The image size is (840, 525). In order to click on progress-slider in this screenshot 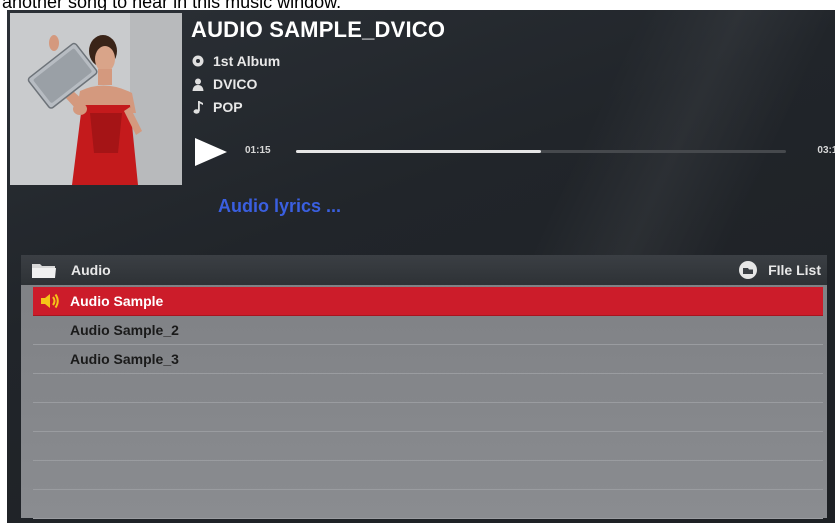, I will do `click(541, 151)`.